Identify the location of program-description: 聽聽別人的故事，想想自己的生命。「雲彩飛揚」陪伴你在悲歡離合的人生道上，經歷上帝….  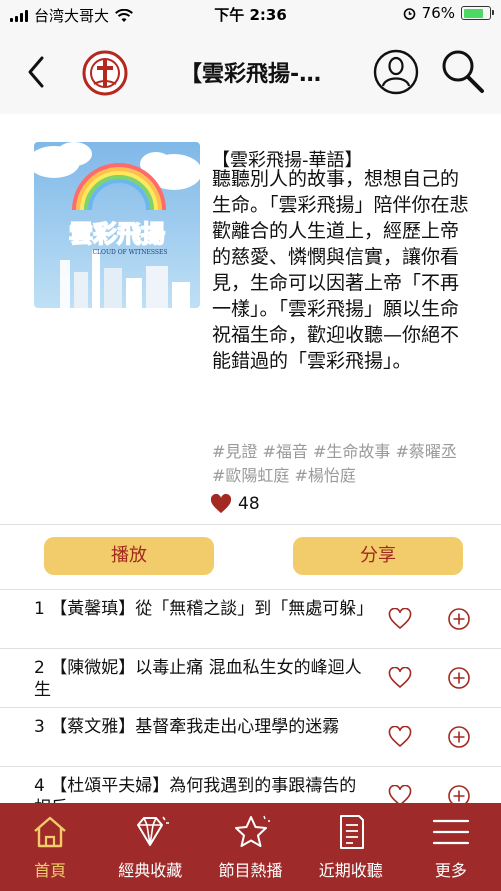
(340, 270).